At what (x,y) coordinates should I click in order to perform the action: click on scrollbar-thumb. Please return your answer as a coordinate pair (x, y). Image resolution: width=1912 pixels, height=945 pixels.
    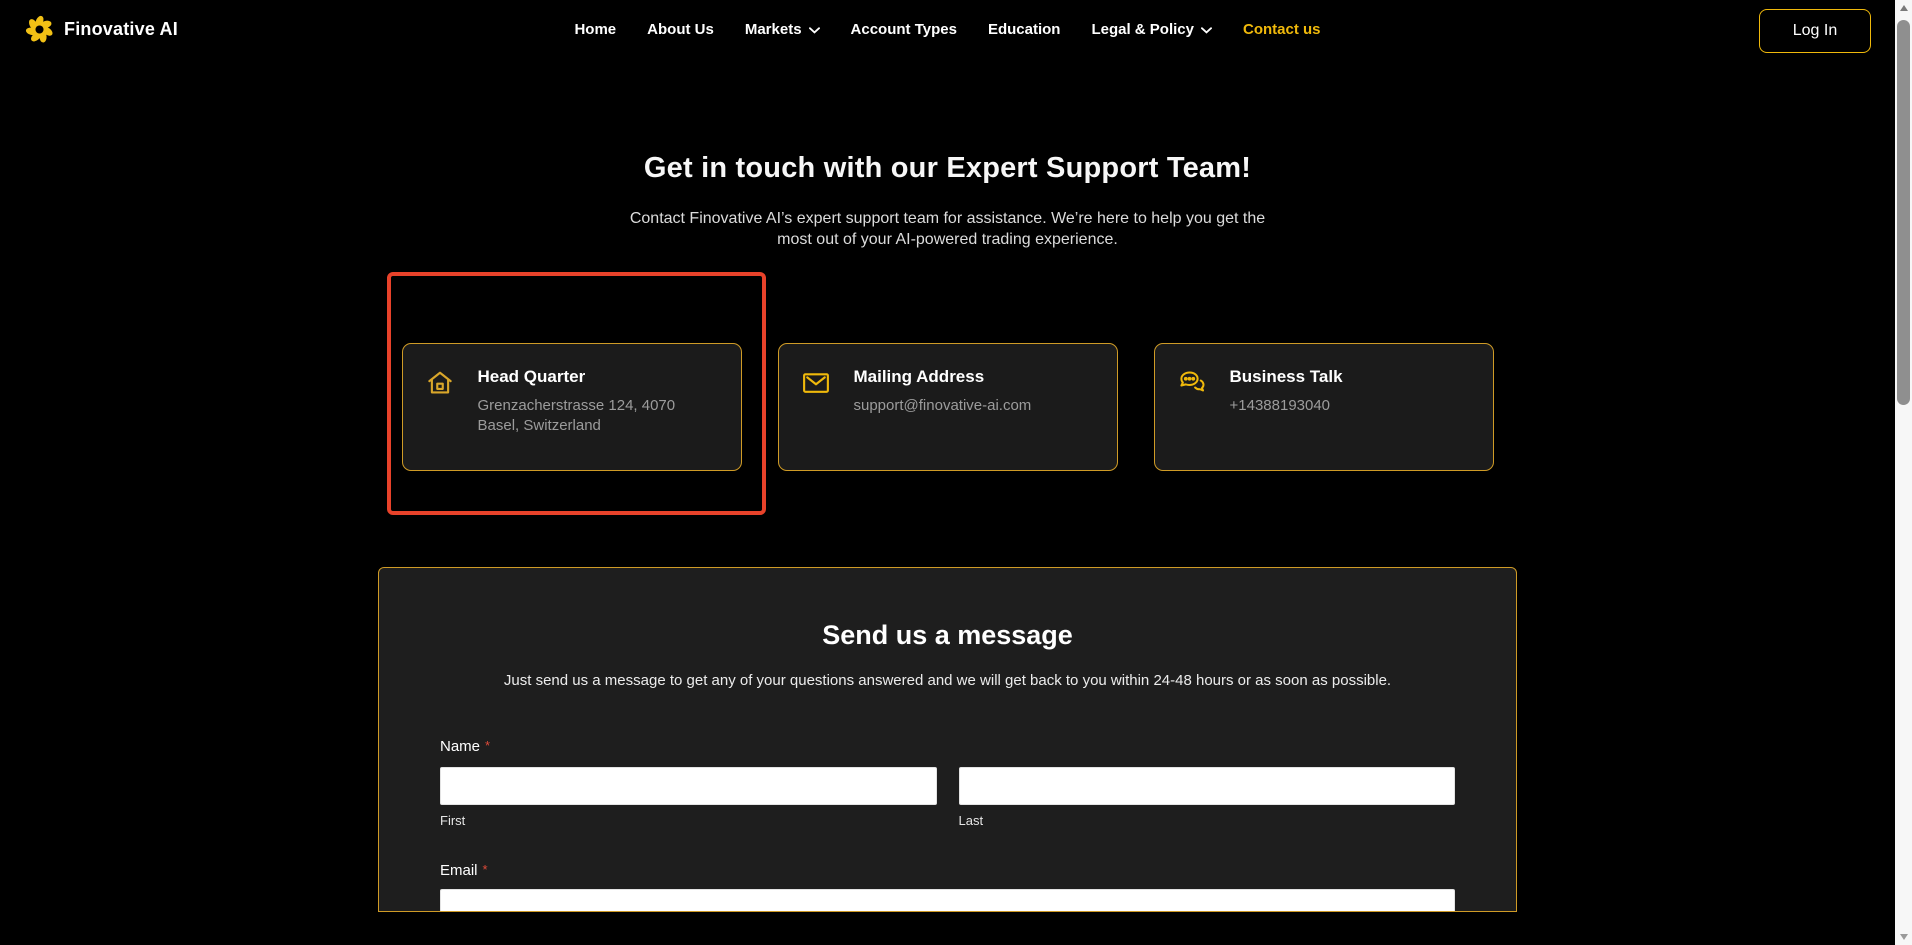
    Looking at the image, I should click on (1903, 212).